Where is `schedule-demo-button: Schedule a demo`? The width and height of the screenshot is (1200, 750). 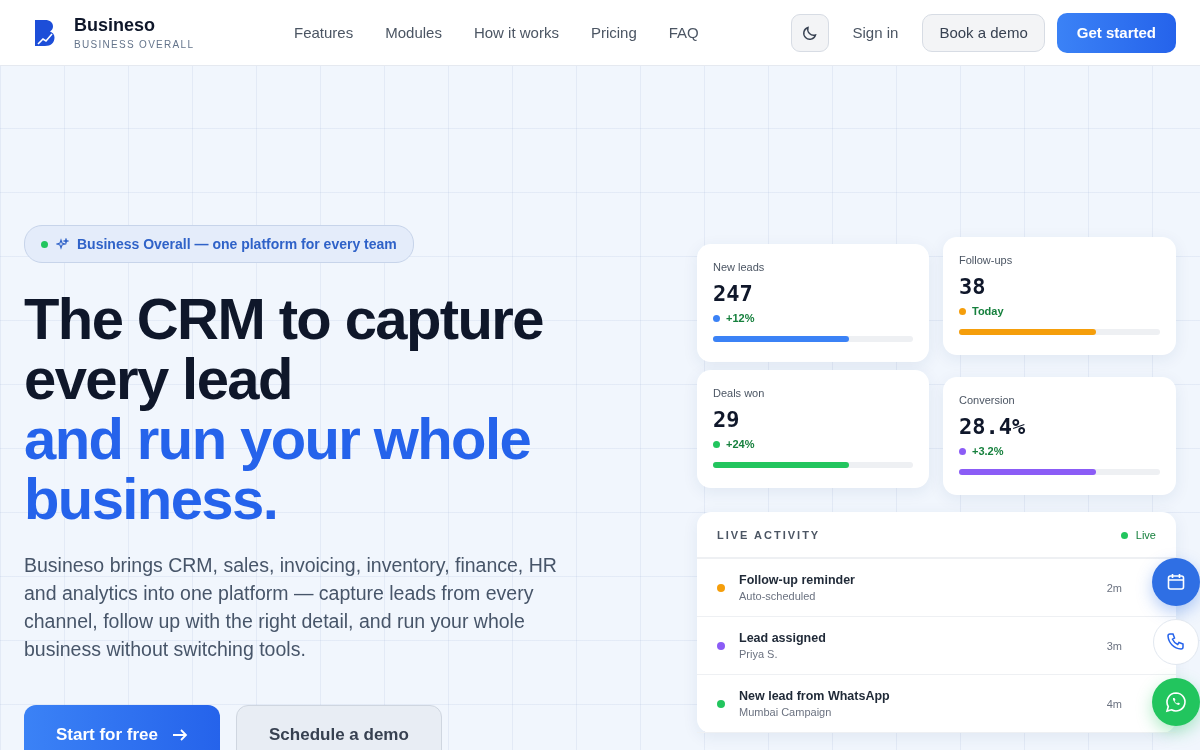
schedule-demo-button: Schedule a demo is located at coordinates (339, 727).